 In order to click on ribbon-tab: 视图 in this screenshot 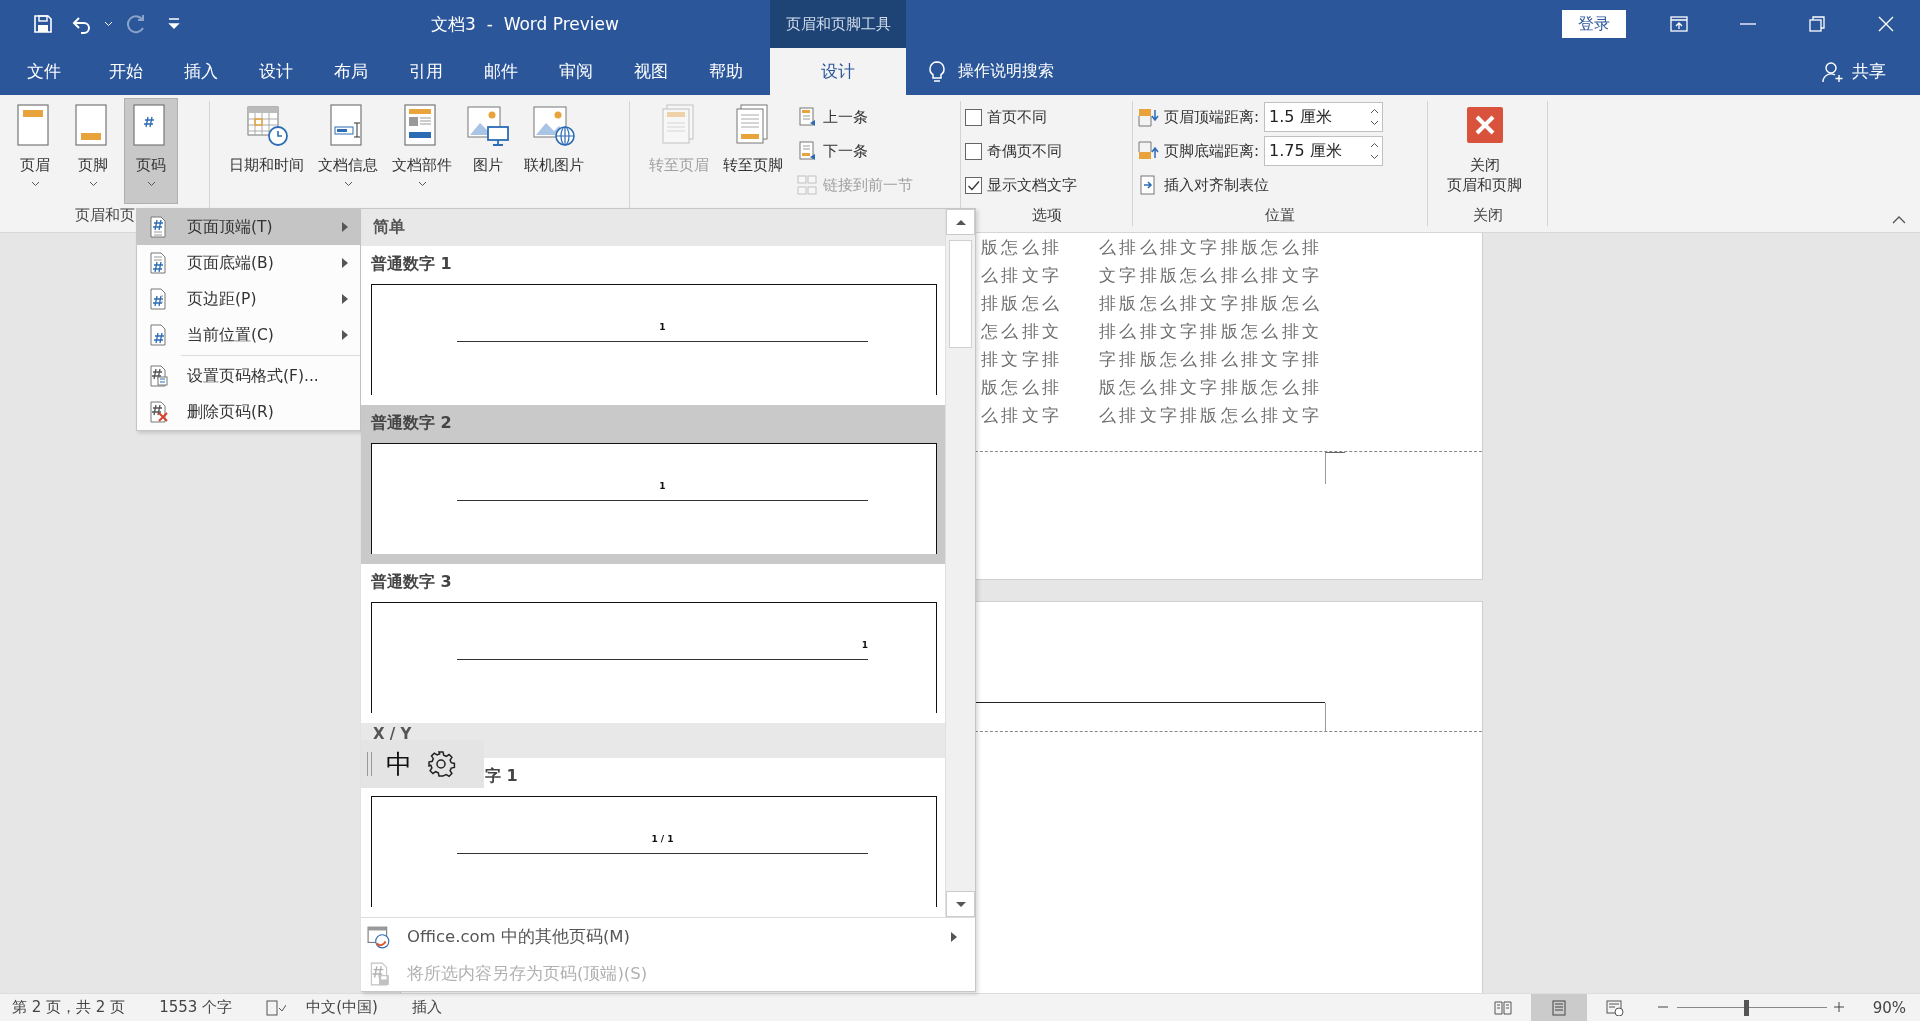, I will do `click(650, 71)`.